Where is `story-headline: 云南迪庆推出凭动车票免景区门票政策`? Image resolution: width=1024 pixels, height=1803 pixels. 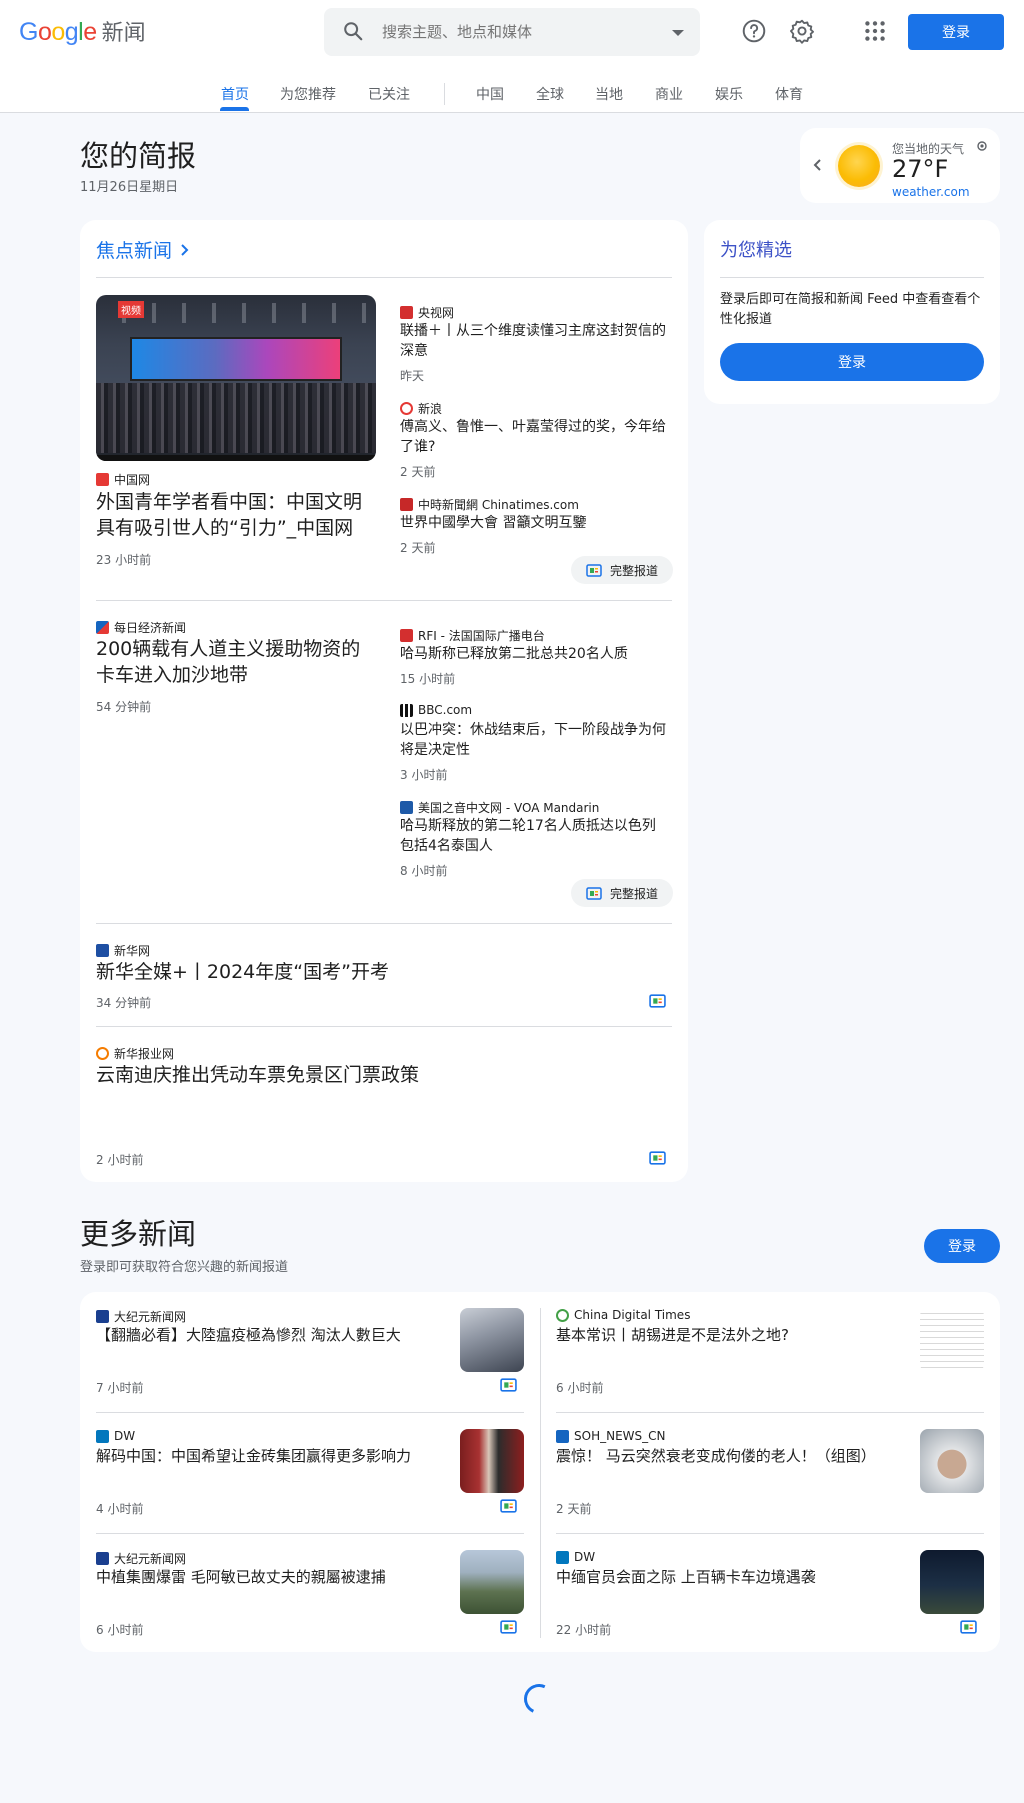 story-headline: 云南迪庆推出凭动车票免景区门票政策 is located at coordinates (376, 1075).